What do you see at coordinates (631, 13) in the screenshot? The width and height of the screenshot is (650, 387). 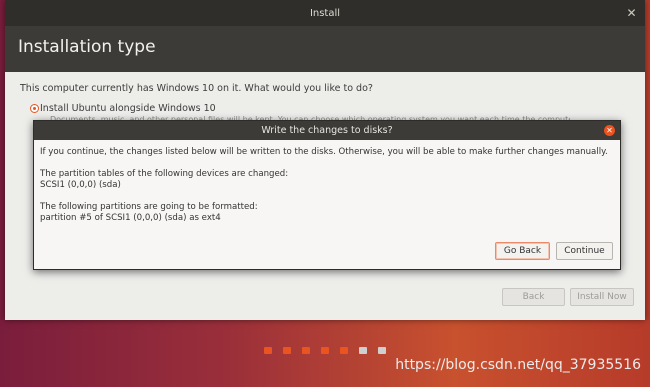 I see `close-icon: ✕` at bounding box center [631, 13].